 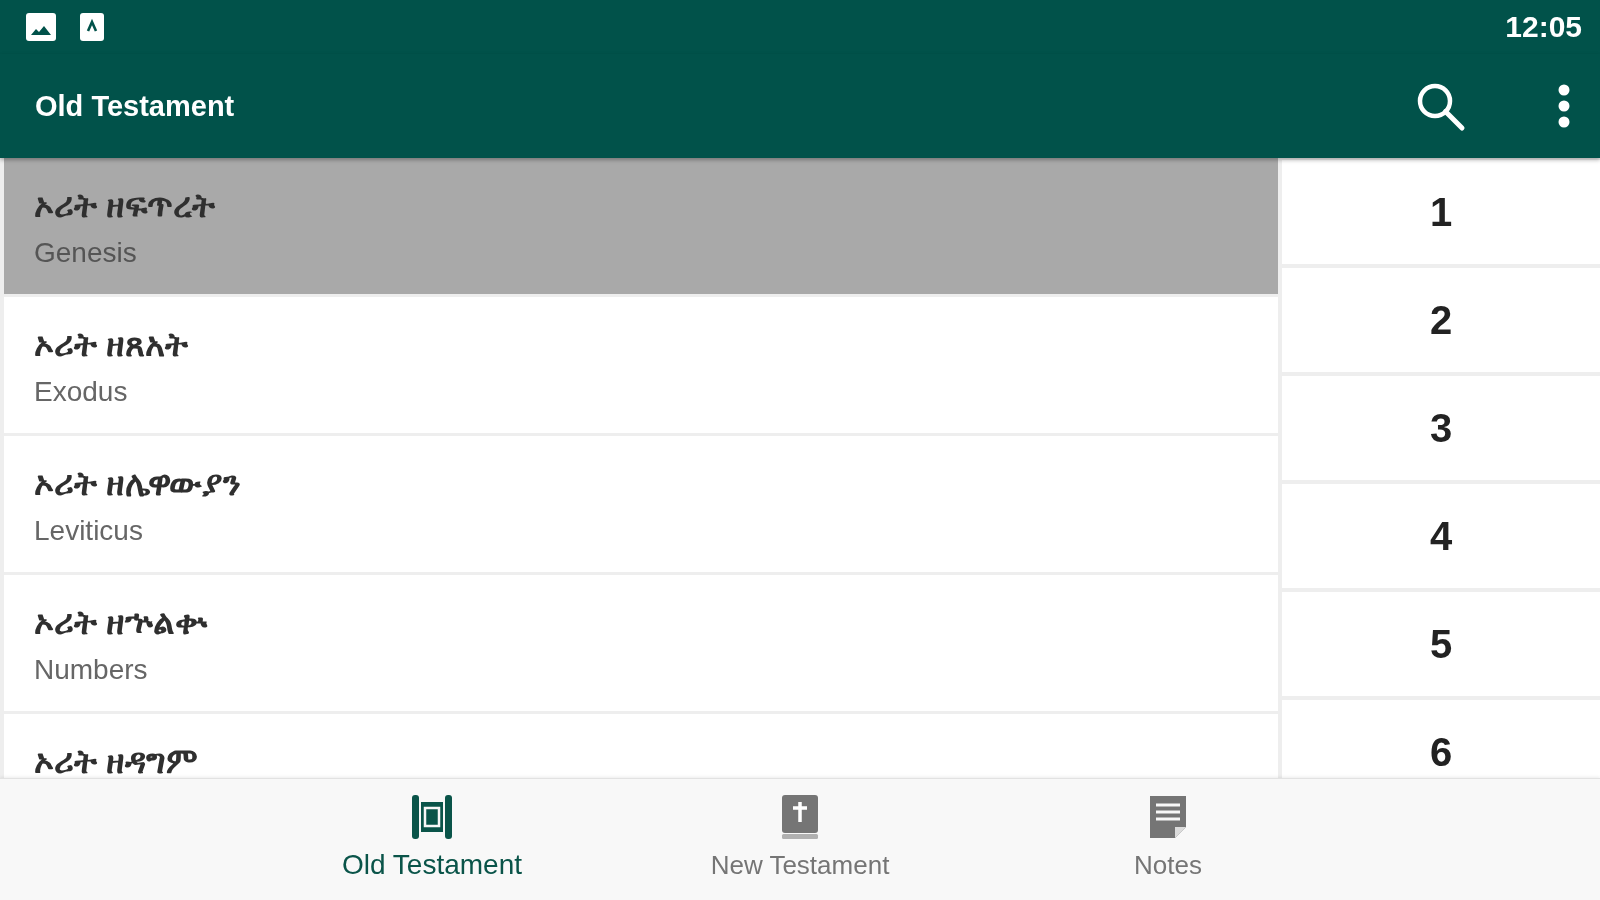 I want to click on image-icon, so click(x=41, y=27).